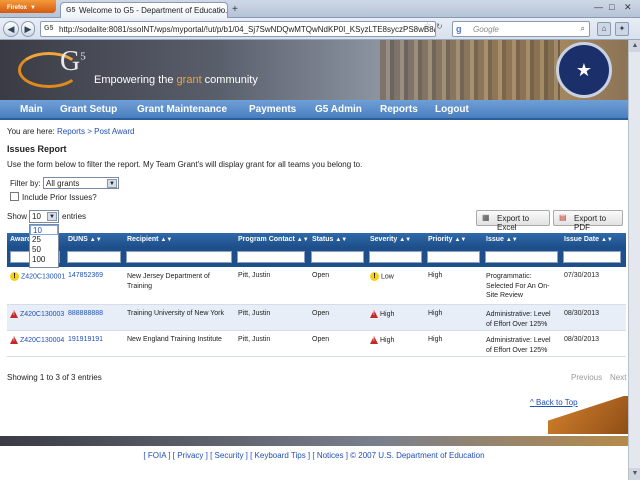  I want to click on award-cell: ! Z420C130004, so click(37, 340).